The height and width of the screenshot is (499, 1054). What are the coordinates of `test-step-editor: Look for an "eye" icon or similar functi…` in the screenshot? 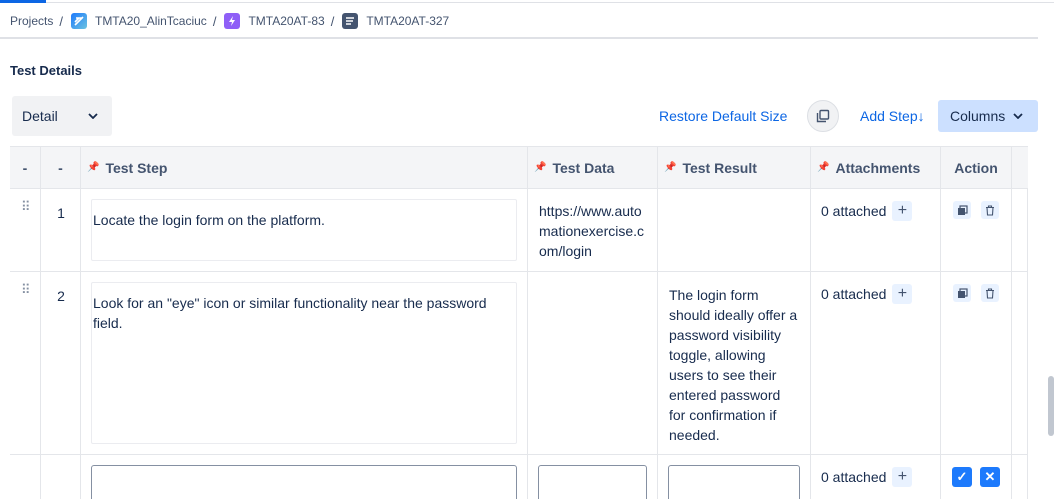 It's located at (304, 363).